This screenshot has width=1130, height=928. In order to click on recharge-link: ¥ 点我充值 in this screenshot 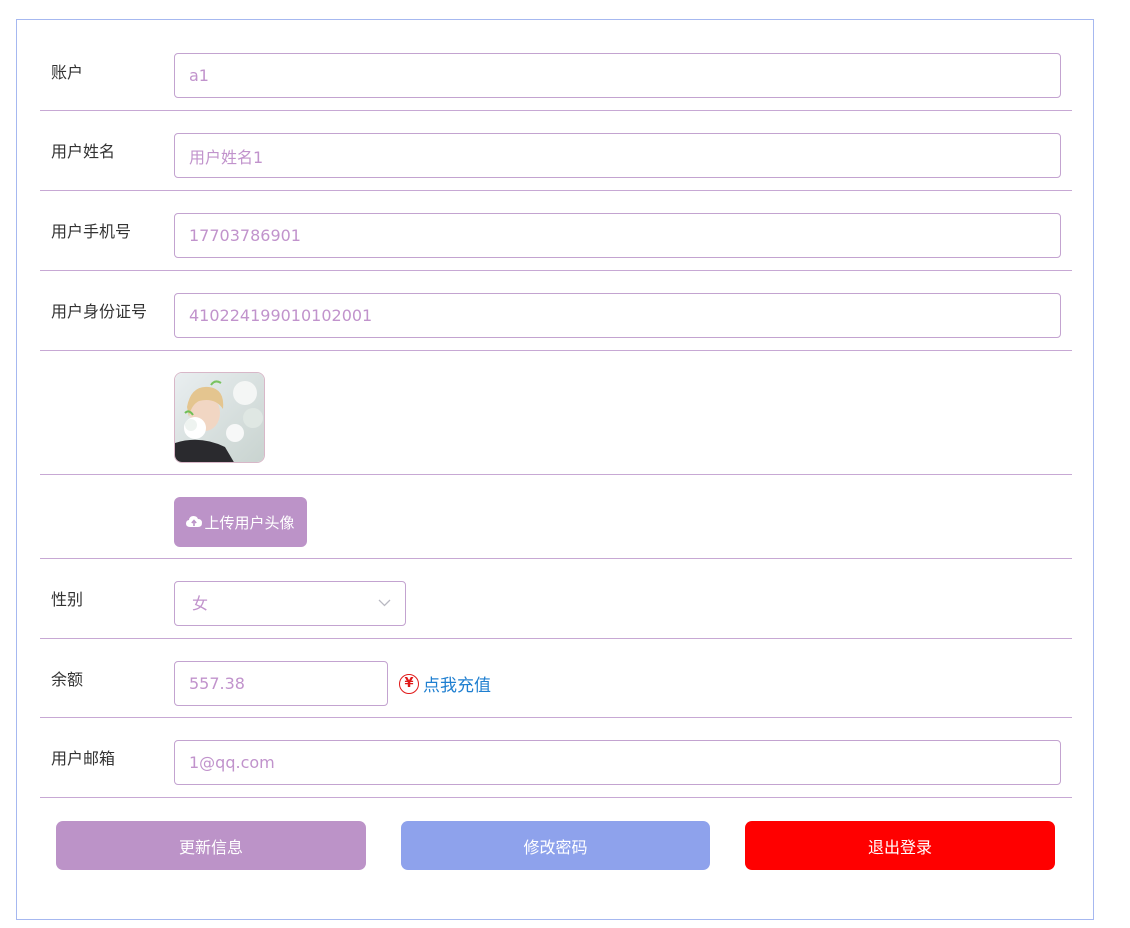, I will do `click(445, 683)`.